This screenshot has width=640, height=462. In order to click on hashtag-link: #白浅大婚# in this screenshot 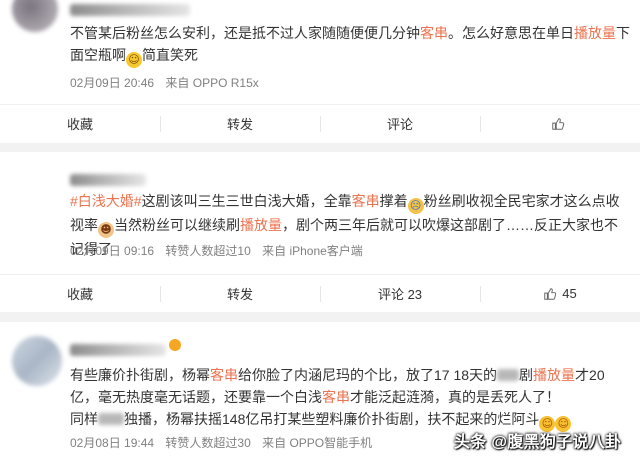, I will do `click(106, 201)`.